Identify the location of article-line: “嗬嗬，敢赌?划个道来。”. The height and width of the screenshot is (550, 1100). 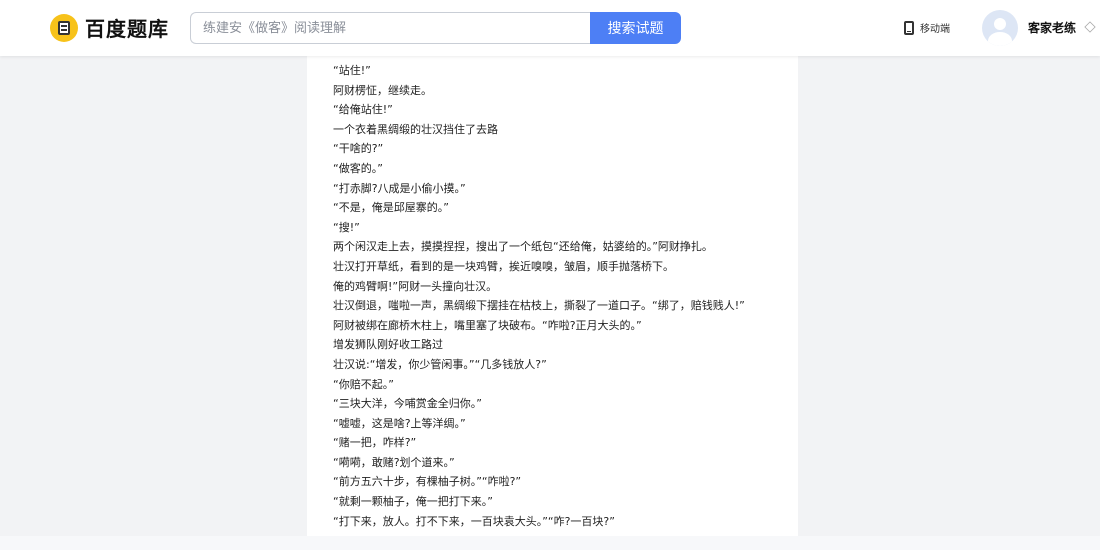
(394, 462).